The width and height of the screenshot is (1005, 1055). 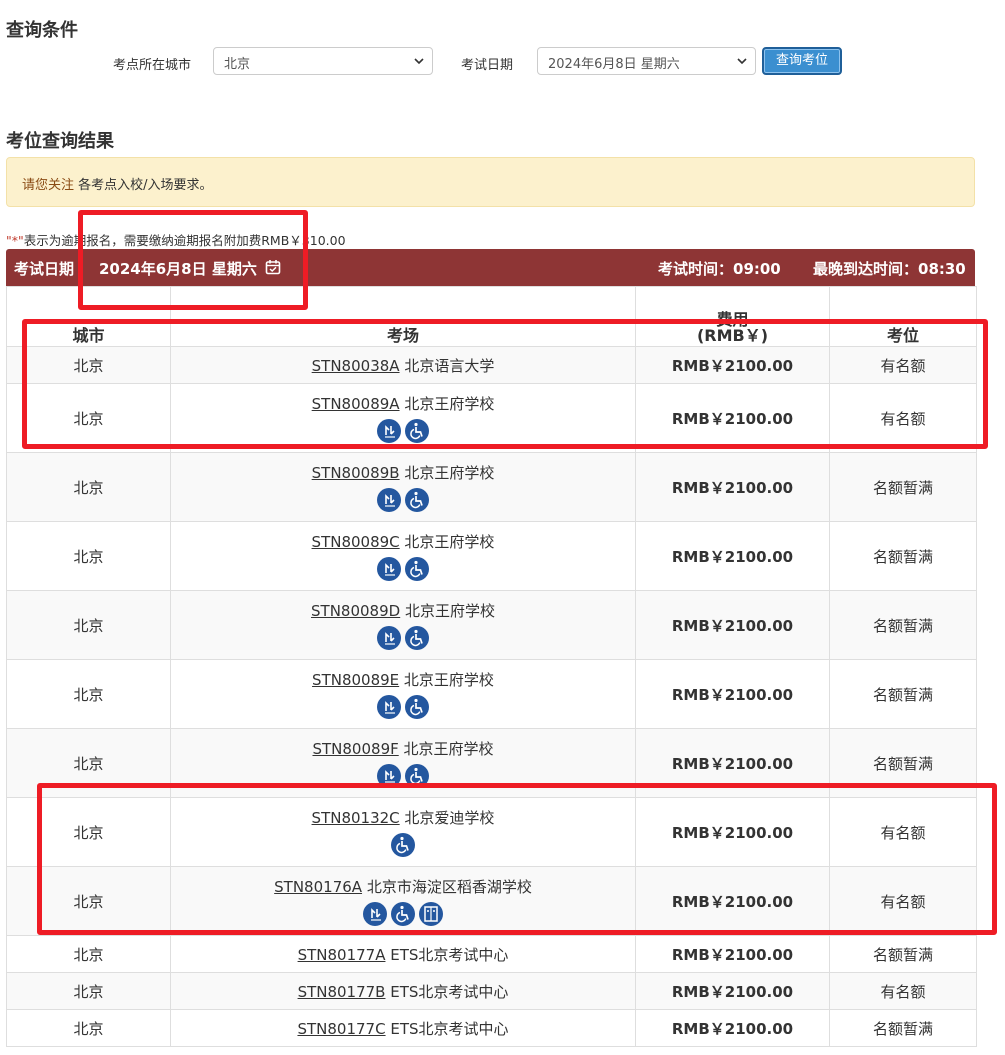 I want to click on venue-code-link: STN80176A, so click(x=318, y=887).